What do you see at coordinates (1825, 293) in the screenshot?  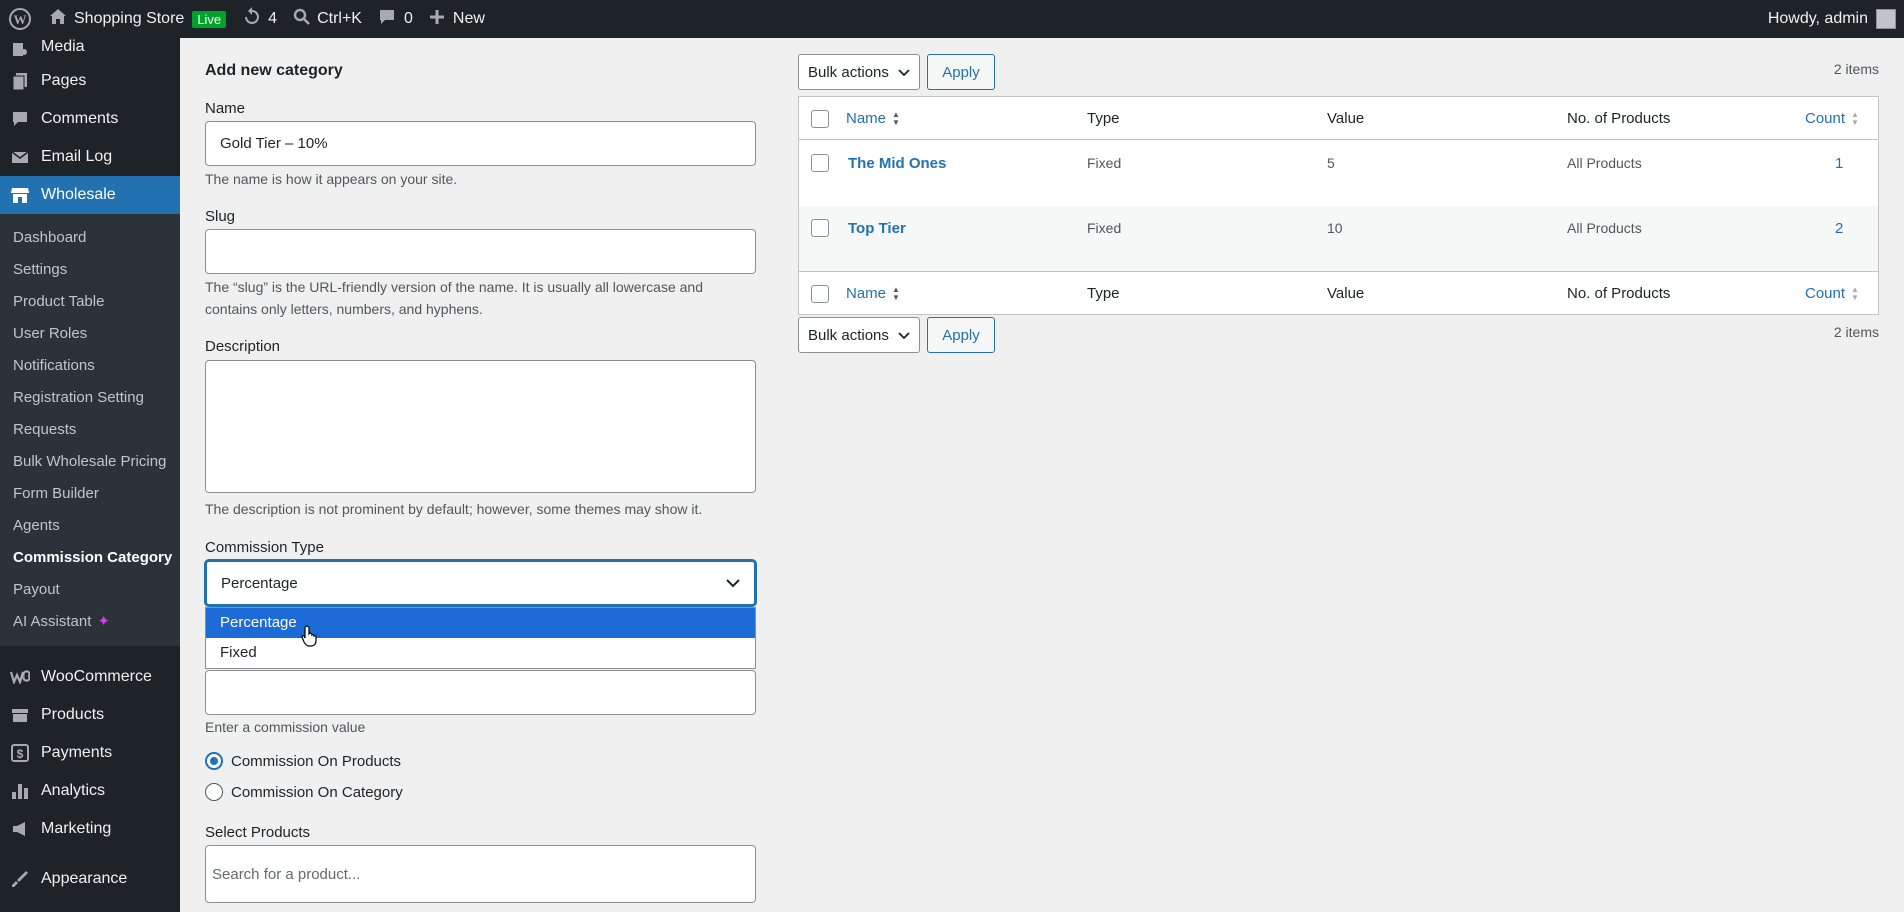 I see `column-label: Count` at bounding box center [1825, 293].